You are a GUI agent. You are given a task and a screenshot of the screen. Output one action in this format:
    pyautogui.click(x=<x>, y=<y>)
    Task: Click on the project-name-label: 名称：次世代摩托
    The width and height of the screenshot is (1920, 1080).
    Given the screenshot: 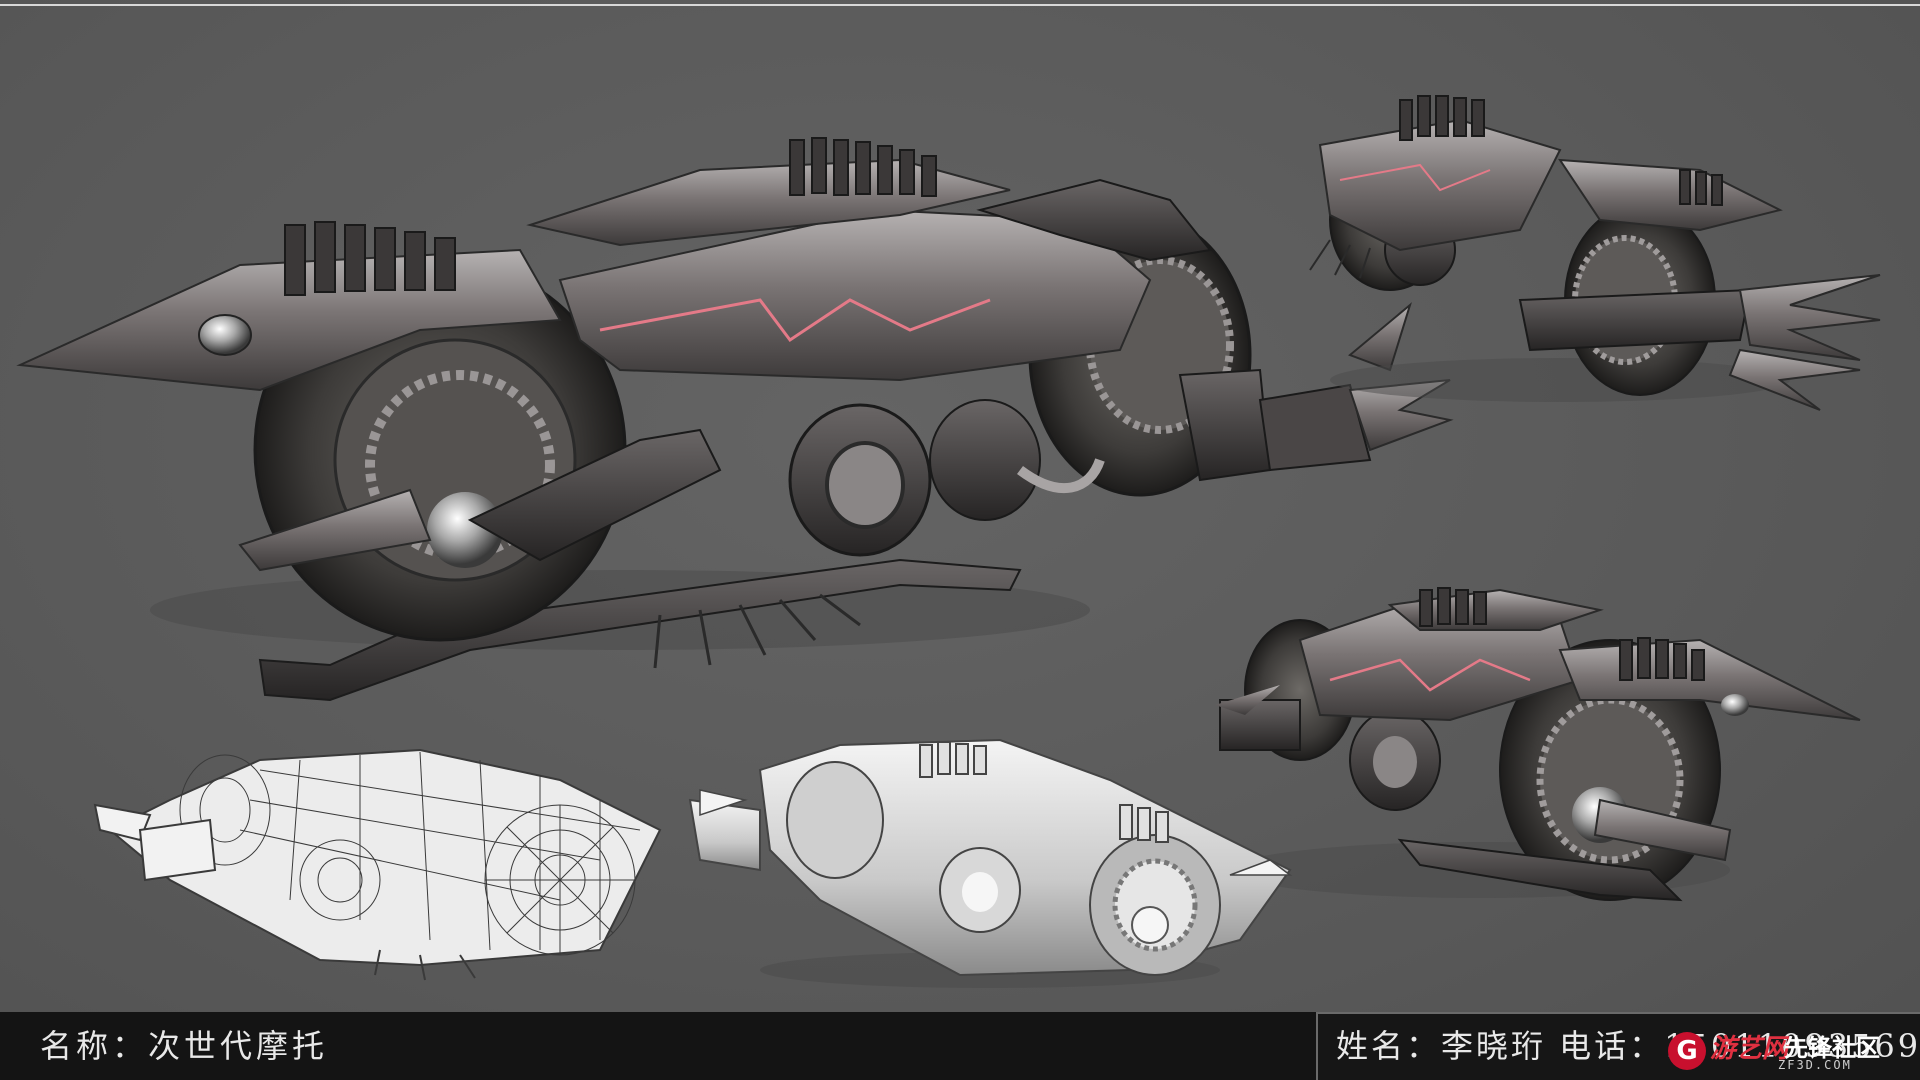 What is the action you would take?
    pyautogui.click(x=184, y=1046)
    